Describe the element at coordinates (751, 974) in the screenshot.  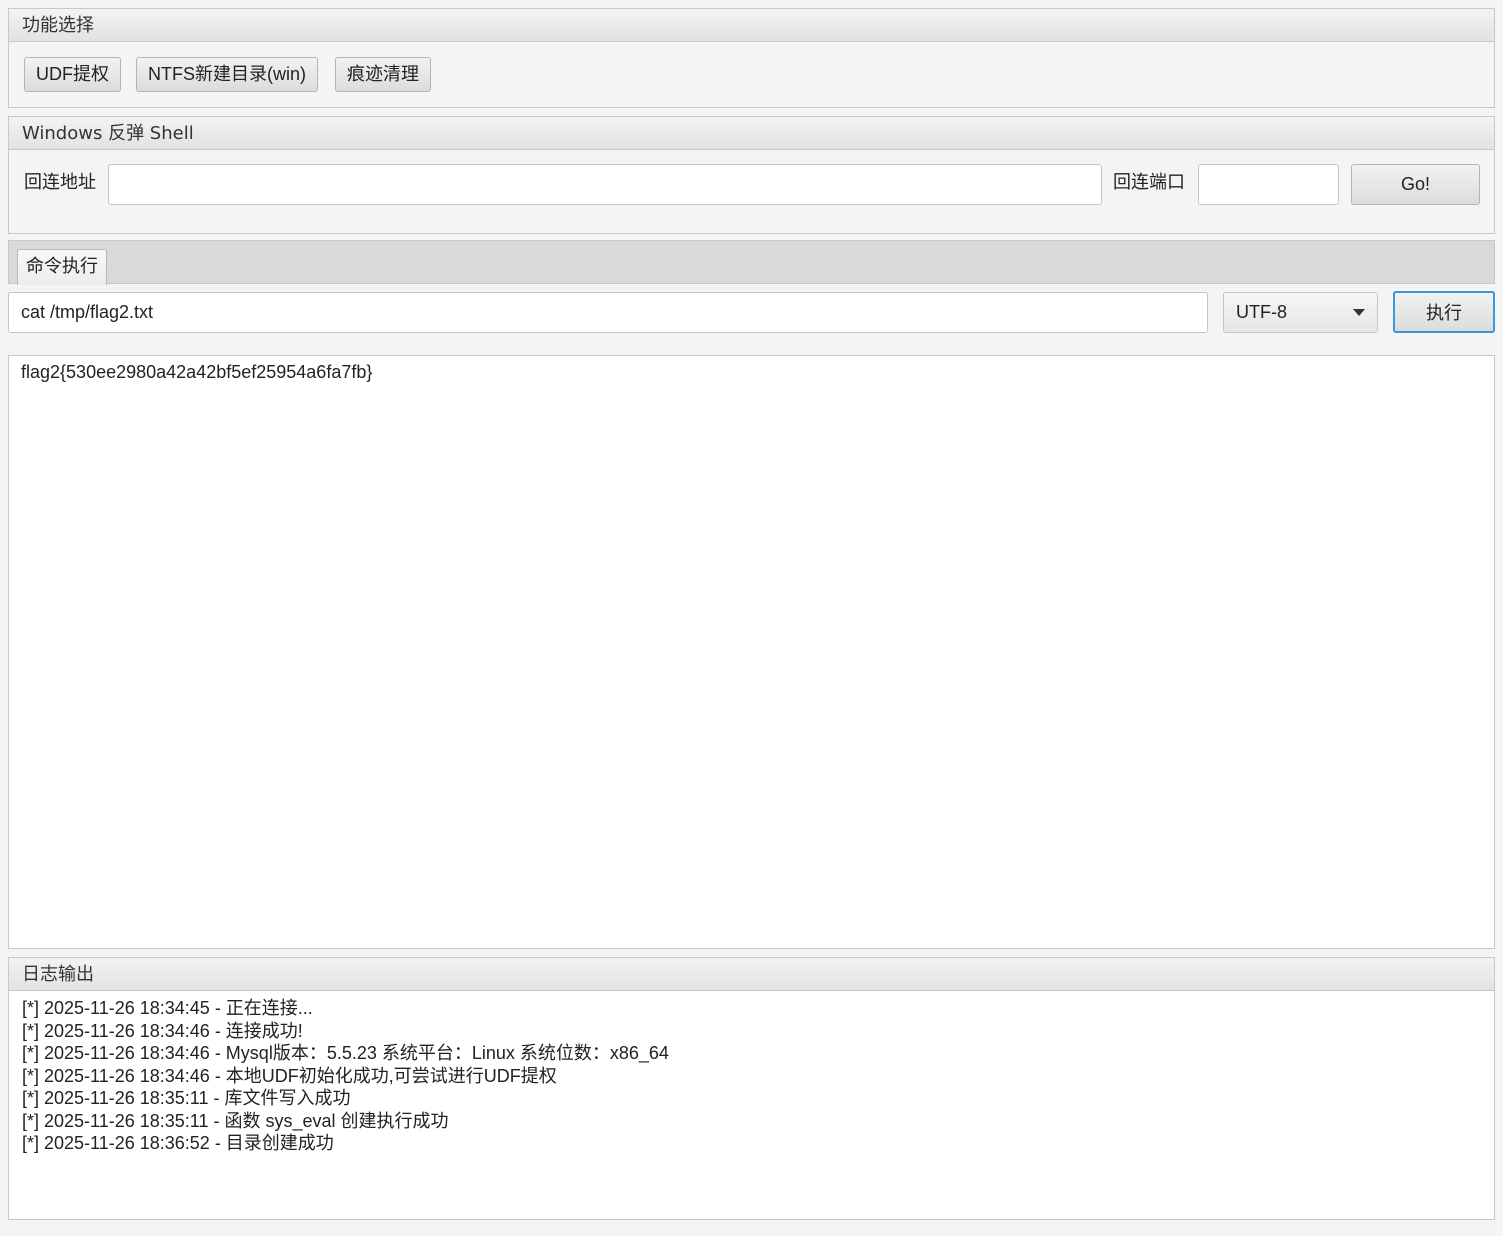
I see `log-title: 日志输出` at that location.